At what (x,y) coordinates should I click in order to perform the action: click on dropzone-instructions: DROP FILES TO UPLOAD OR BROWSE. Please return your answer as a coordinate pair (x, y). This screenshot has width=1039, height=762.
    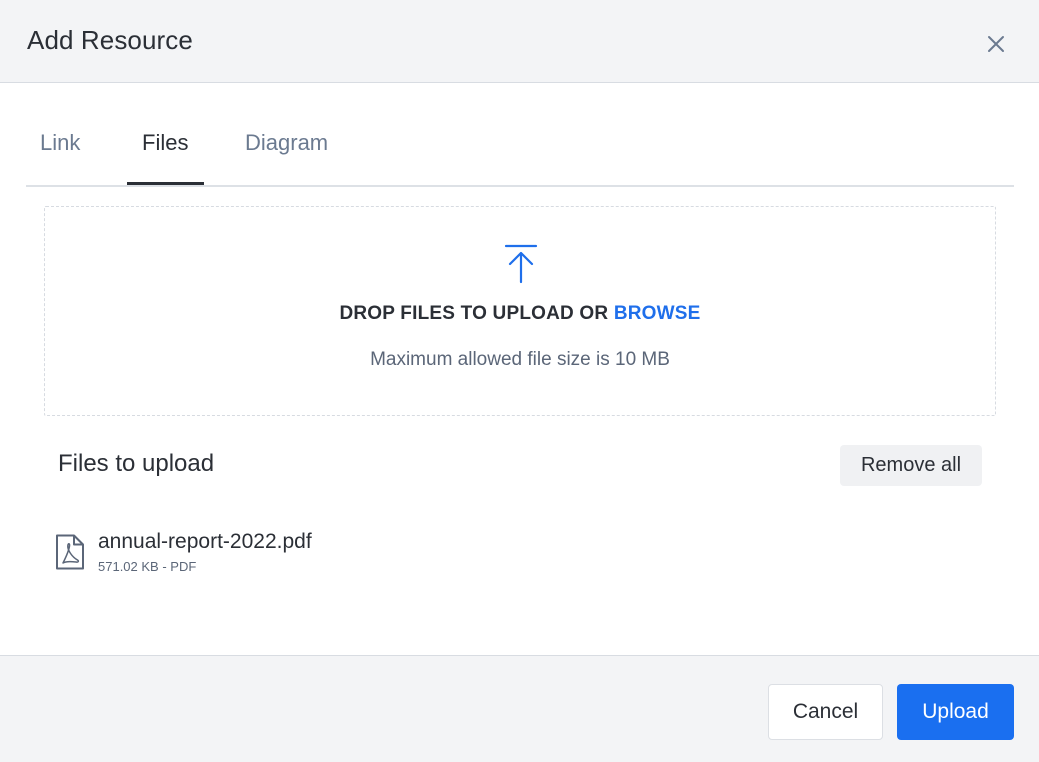
    Looking at the image, I should click on (520, 314).